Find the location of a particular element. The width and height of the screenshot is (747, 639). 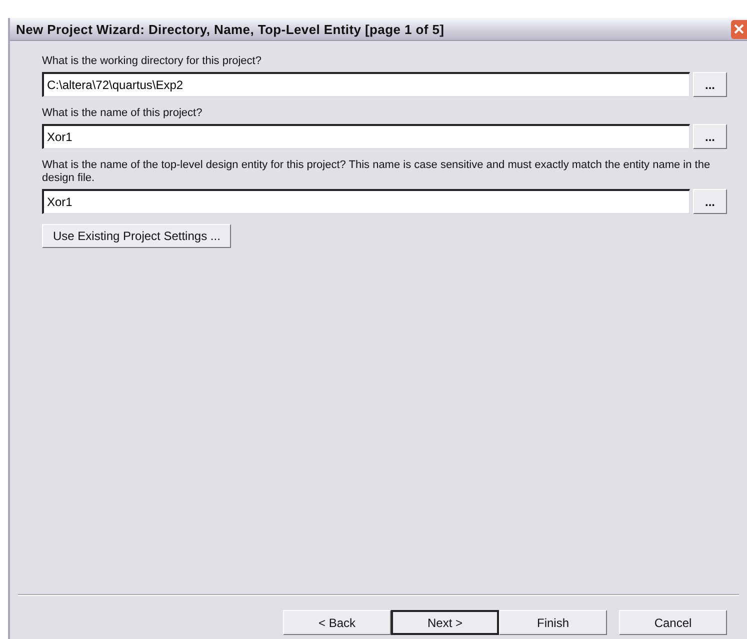

wizard-button: < Back is located at coordinates (337, 622).